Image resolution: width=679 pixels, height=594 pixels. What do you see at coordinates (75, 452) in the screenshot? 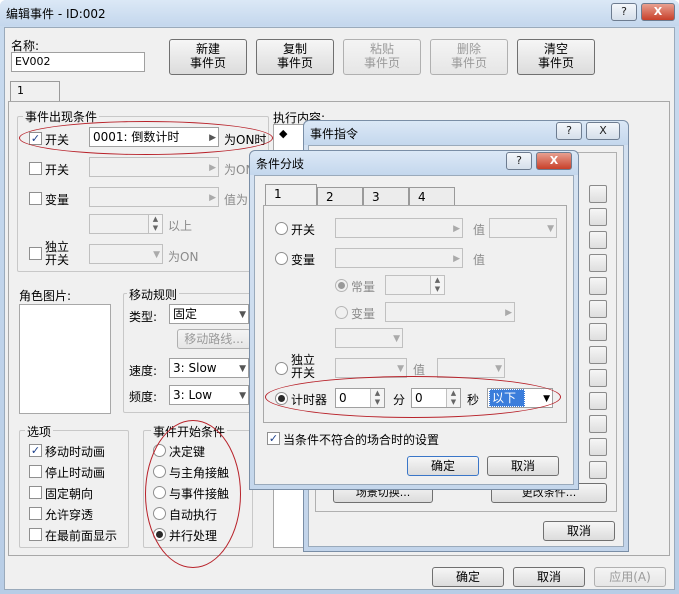
I see `option-label: 移动时动画` at bounding box center [75, 452].